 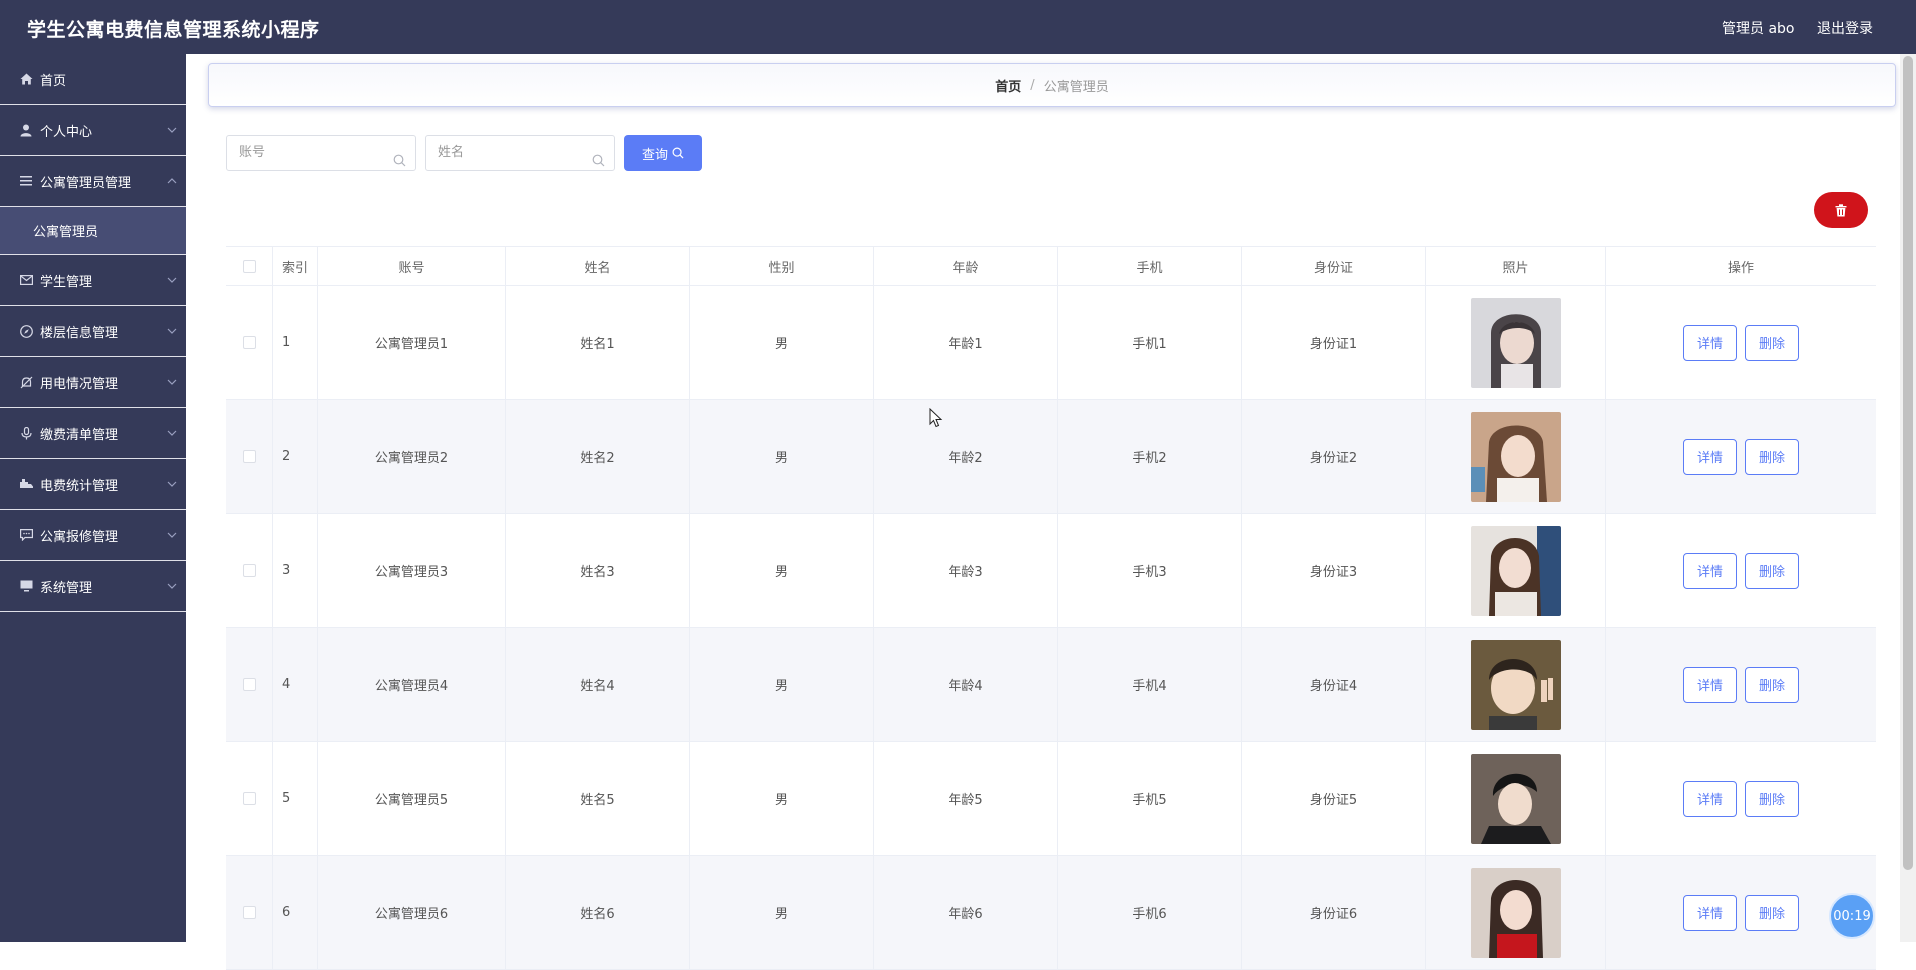 What do you see at coordinates (598, 912) in the screenshot?
I see `cell-name: 姓名6` at bounding box center [598, 912].